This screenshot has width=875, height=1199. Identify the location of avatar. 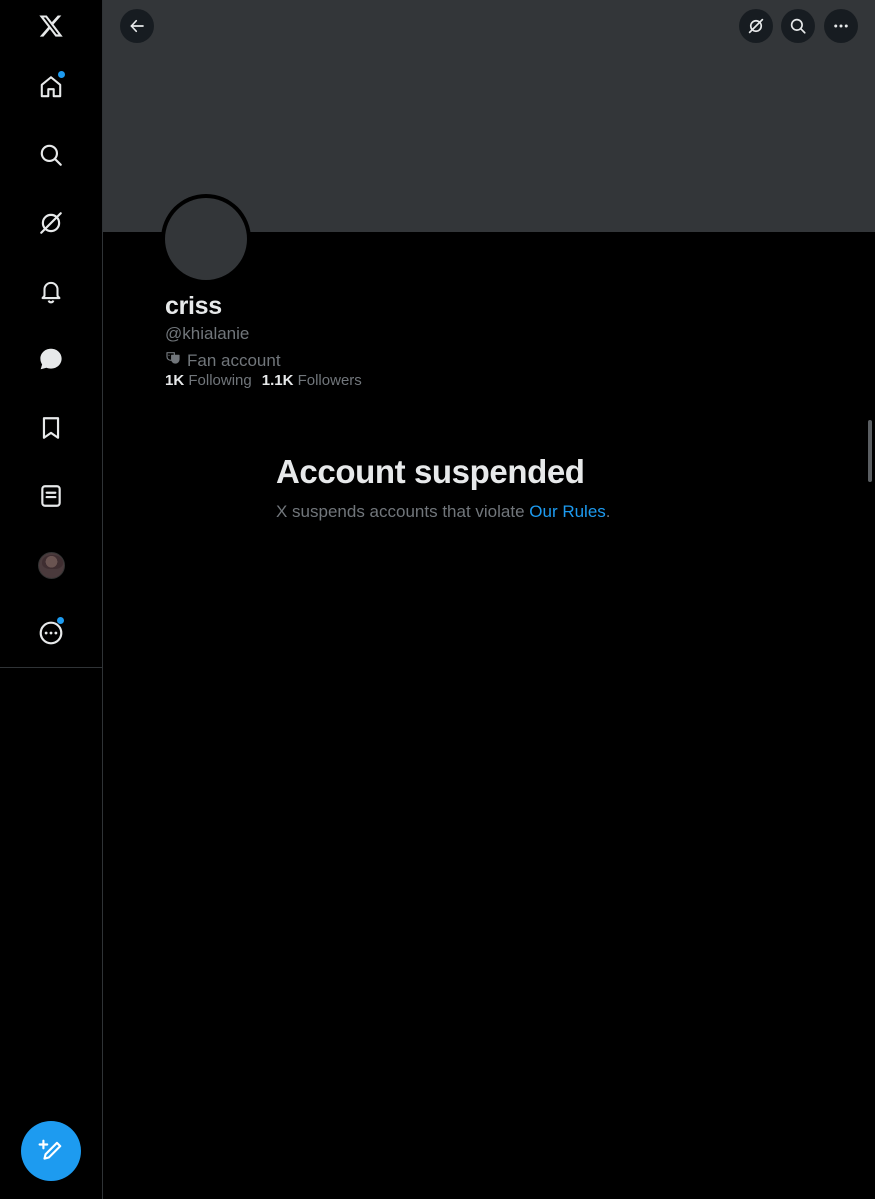
(51, 565).